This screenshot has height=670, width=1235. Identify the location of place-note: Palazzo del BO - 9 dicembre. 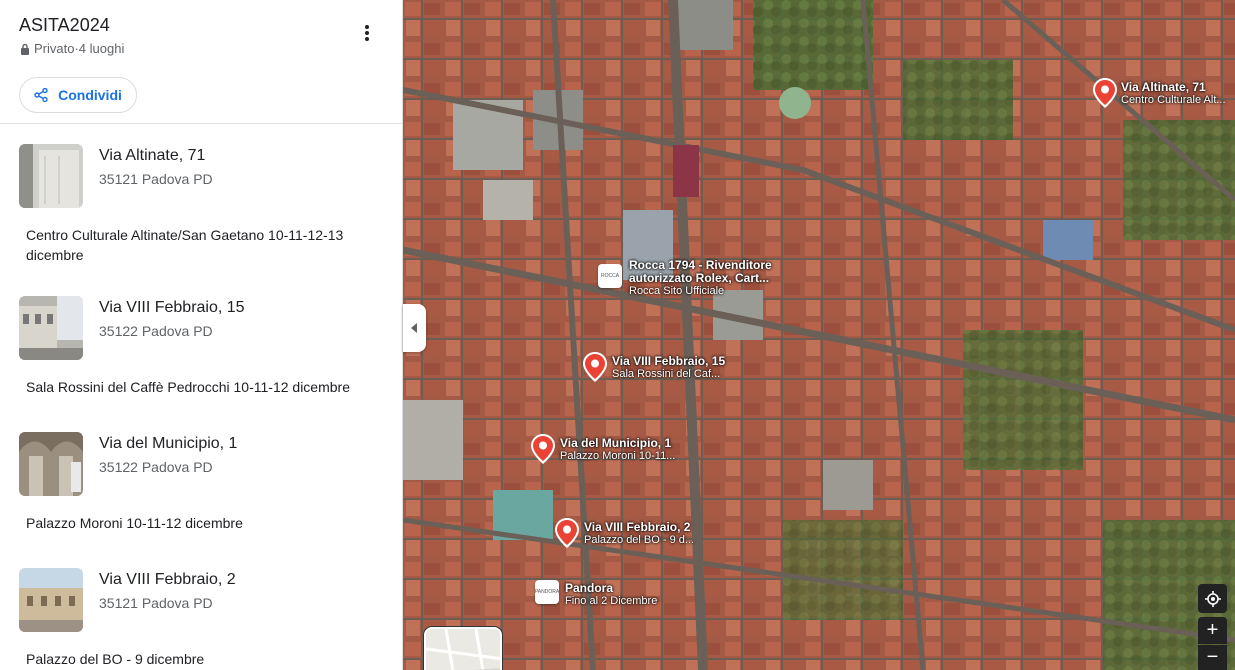
(115, 659).